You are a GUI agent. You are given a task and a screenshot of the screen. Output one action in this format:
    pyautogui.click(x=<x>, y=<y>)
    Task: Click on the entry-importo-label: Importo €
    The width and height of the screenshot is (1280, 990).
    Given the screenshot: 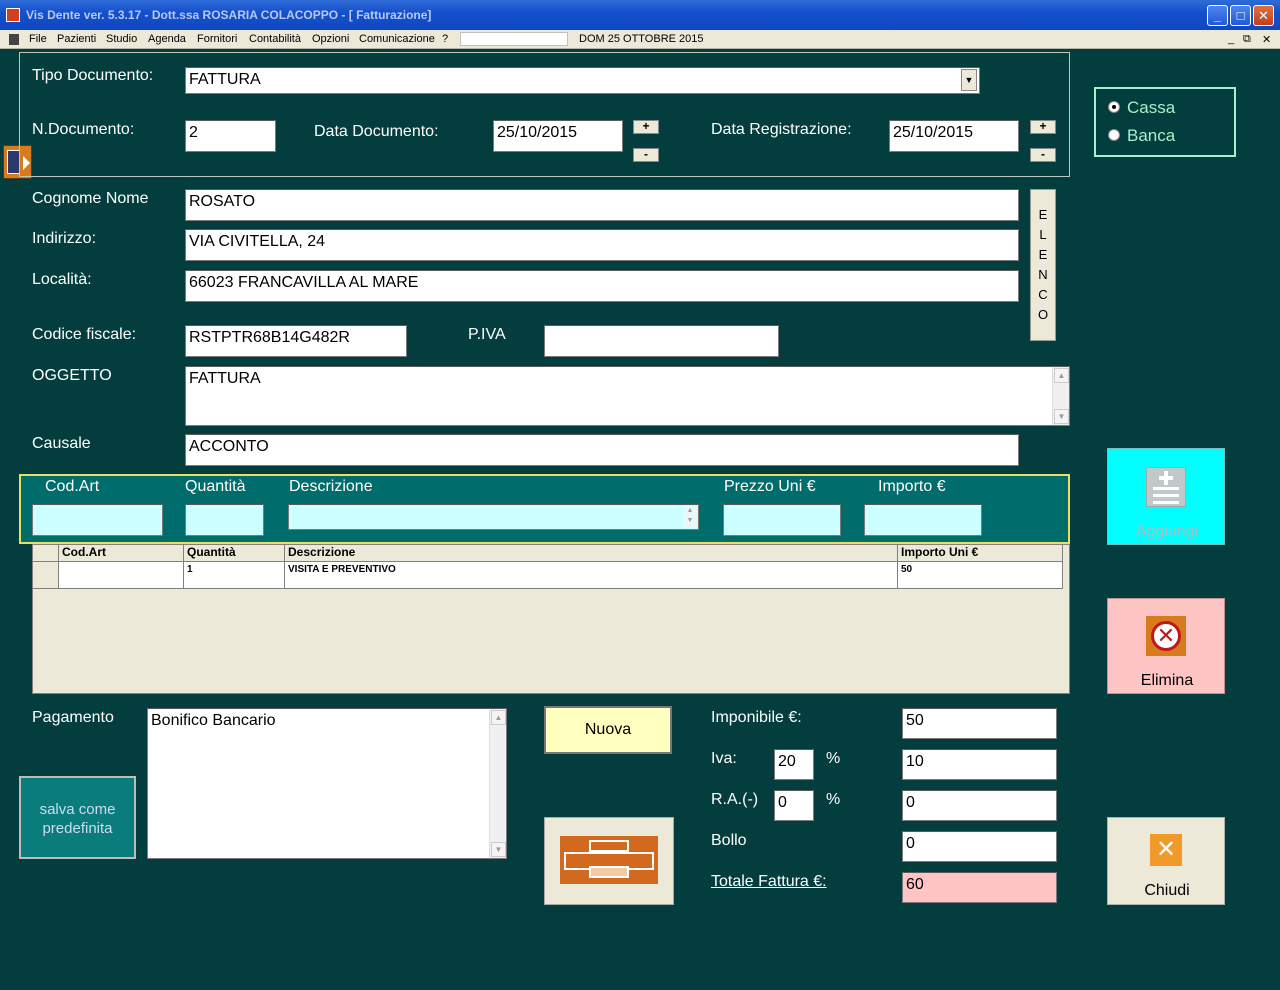 What is the action you would take?
    pyautogui.click(x=912, y=486)
    